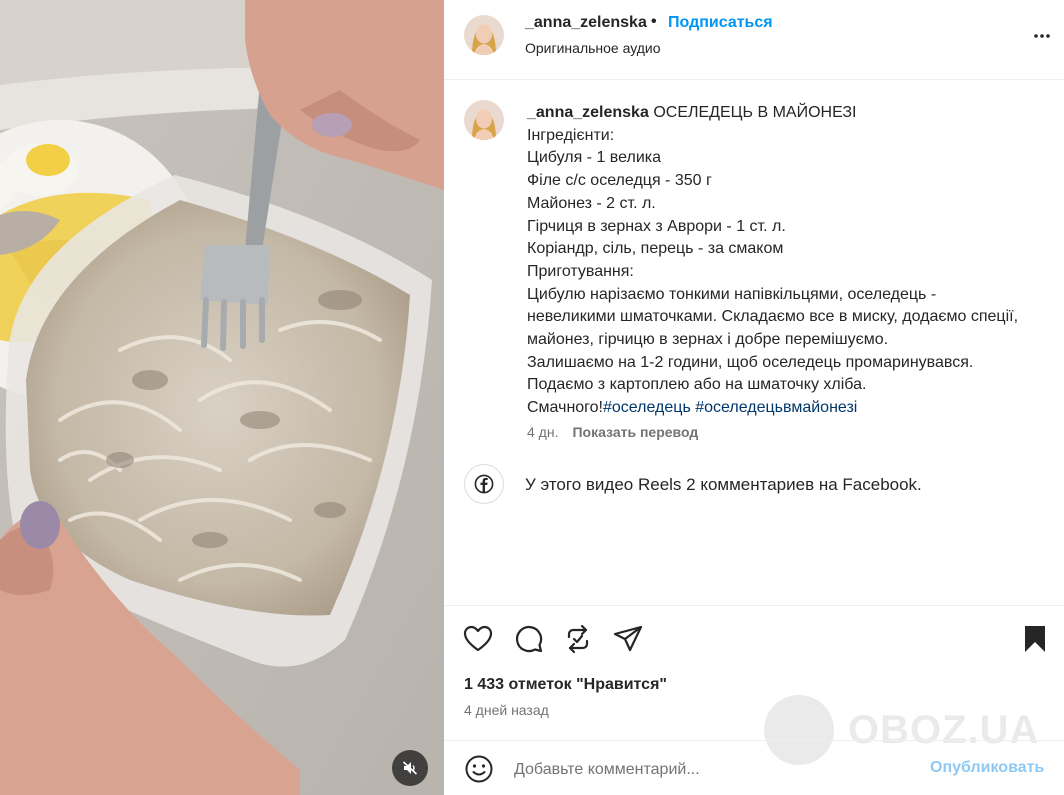  I want to click on comment-input, so click(714, 770).